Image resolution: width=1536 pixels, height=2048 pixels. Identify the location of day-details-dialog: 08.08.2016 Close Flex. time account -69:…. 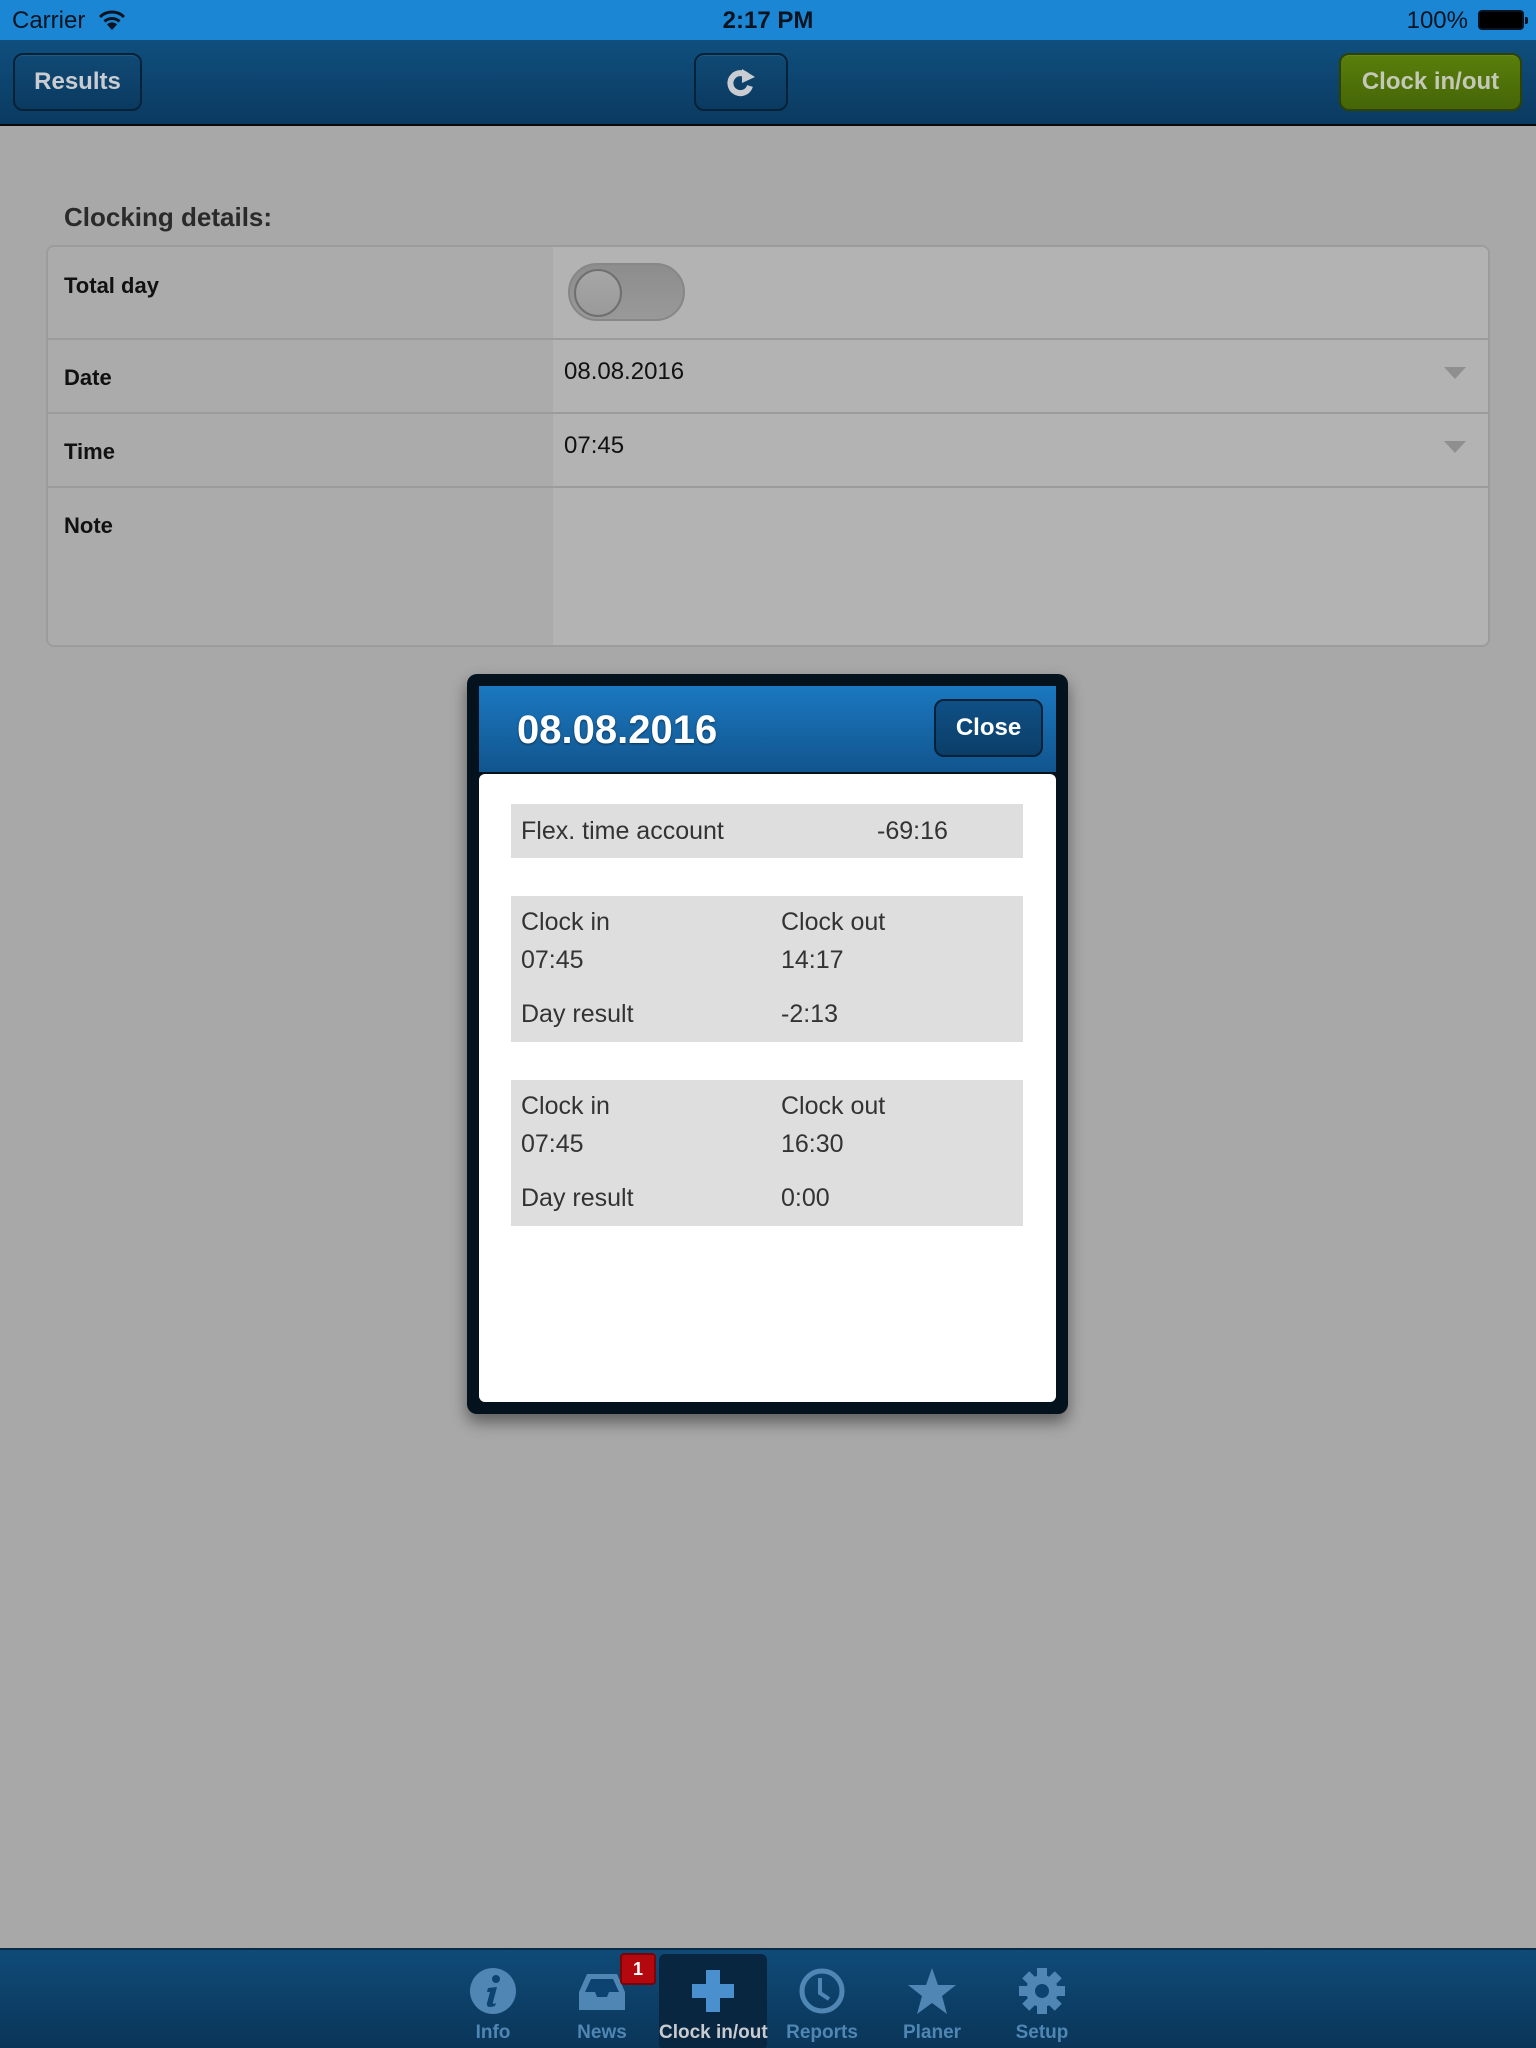
(767, 1044).